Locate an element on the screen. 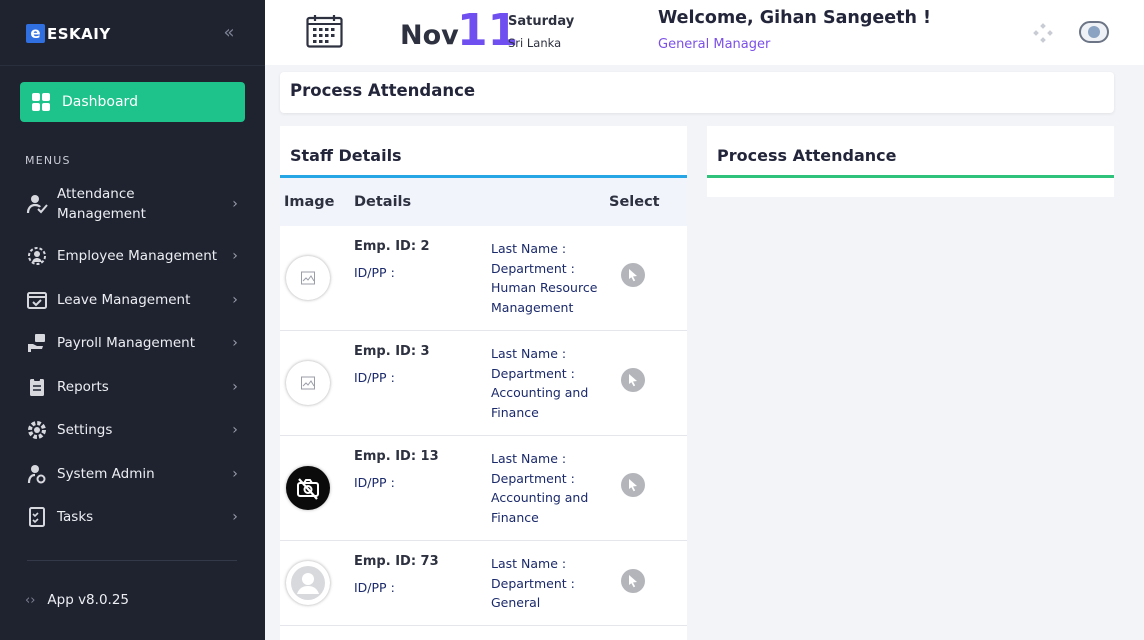  sidebar-item-tasks: Tasks › is located at coordinates (132, 517).